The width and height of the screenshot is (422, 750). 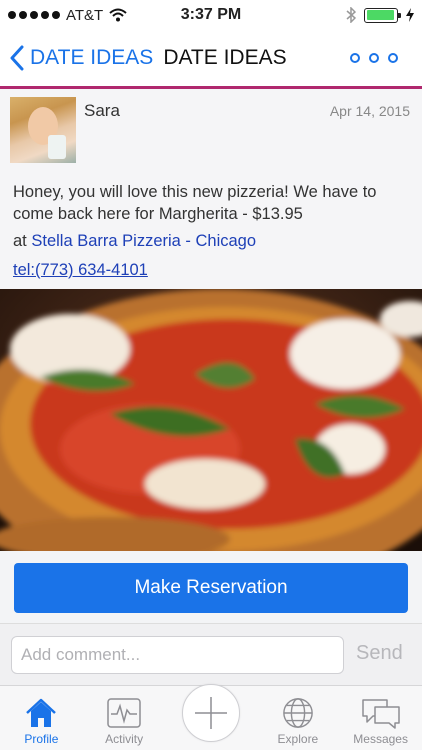 I want to click on tab-activity: Activity, so click(x=124, y=718).